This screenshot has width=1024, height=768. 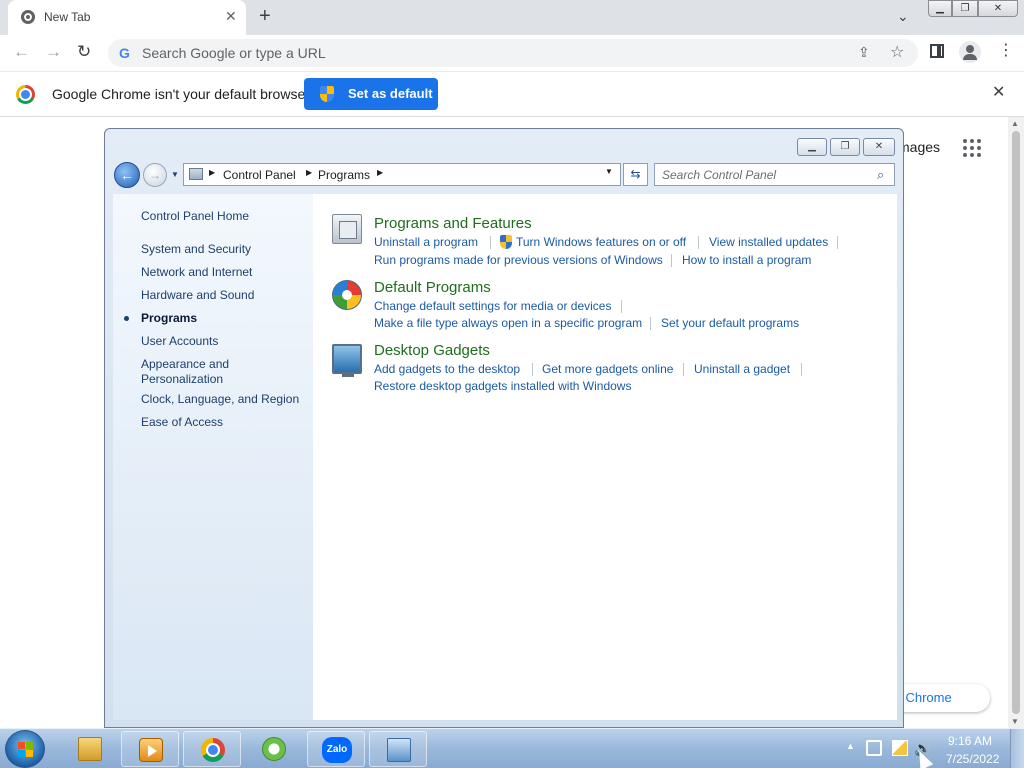 What do you see at coordinates (179, 341) in the screenshot?
I see `nav-user-accounts: User Accounts` at bounding box center [179, 341].